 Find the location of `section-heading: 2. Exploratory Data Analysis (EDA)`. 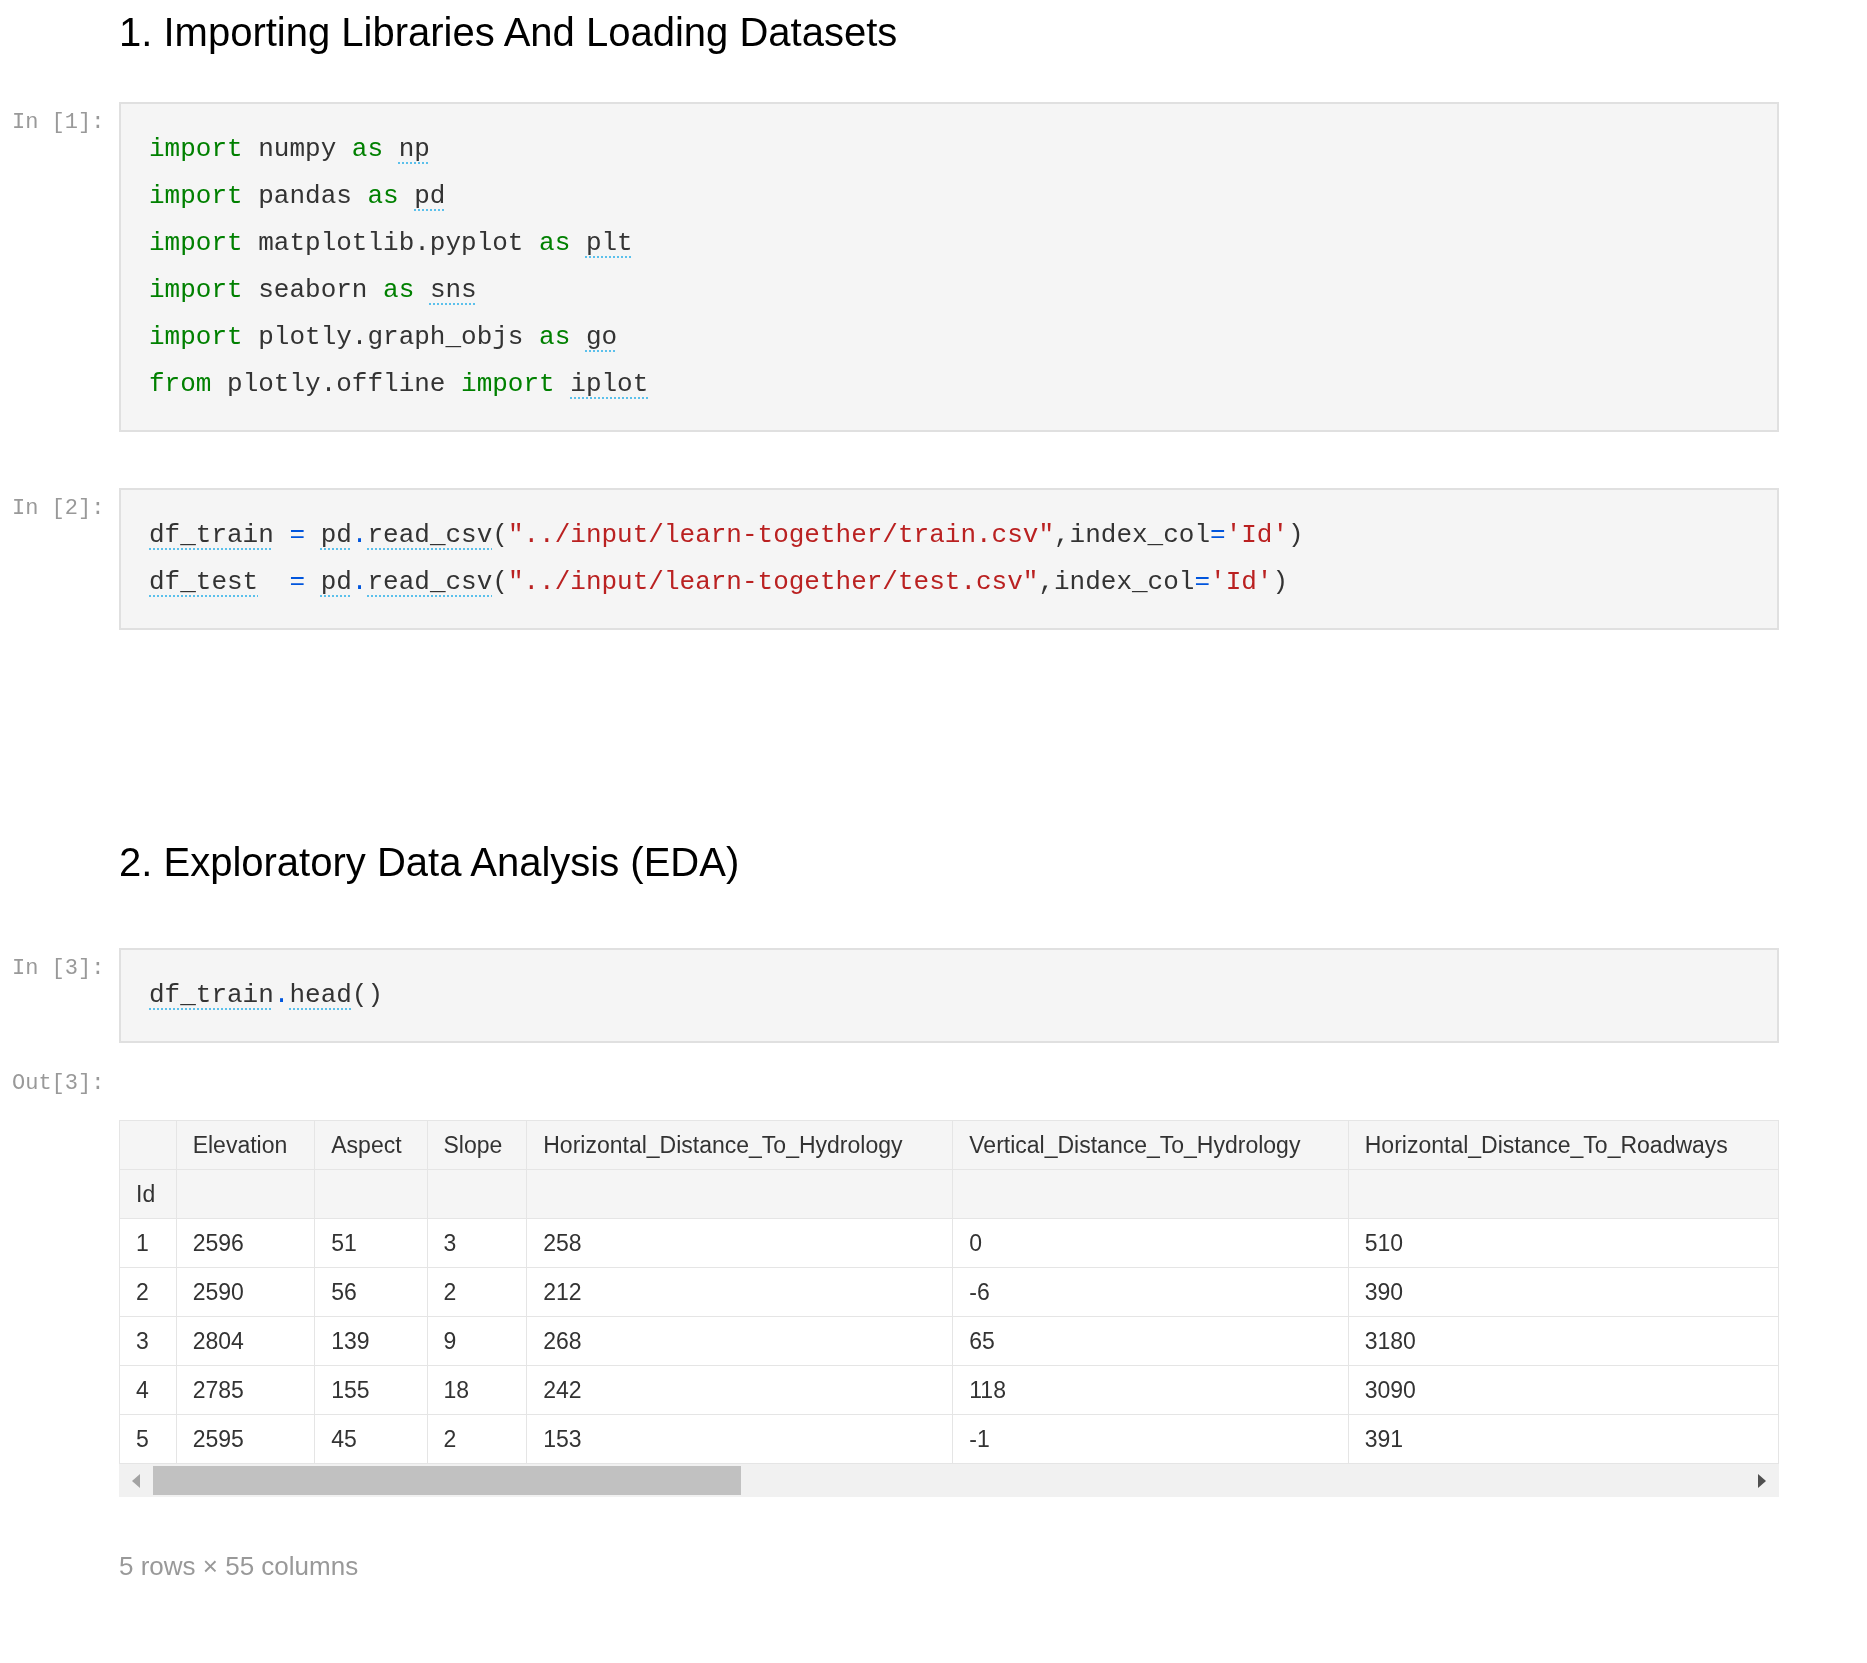

section-heading: 2. Exploratory Data Analysis (EDA) is located at coordinates (430, 862).